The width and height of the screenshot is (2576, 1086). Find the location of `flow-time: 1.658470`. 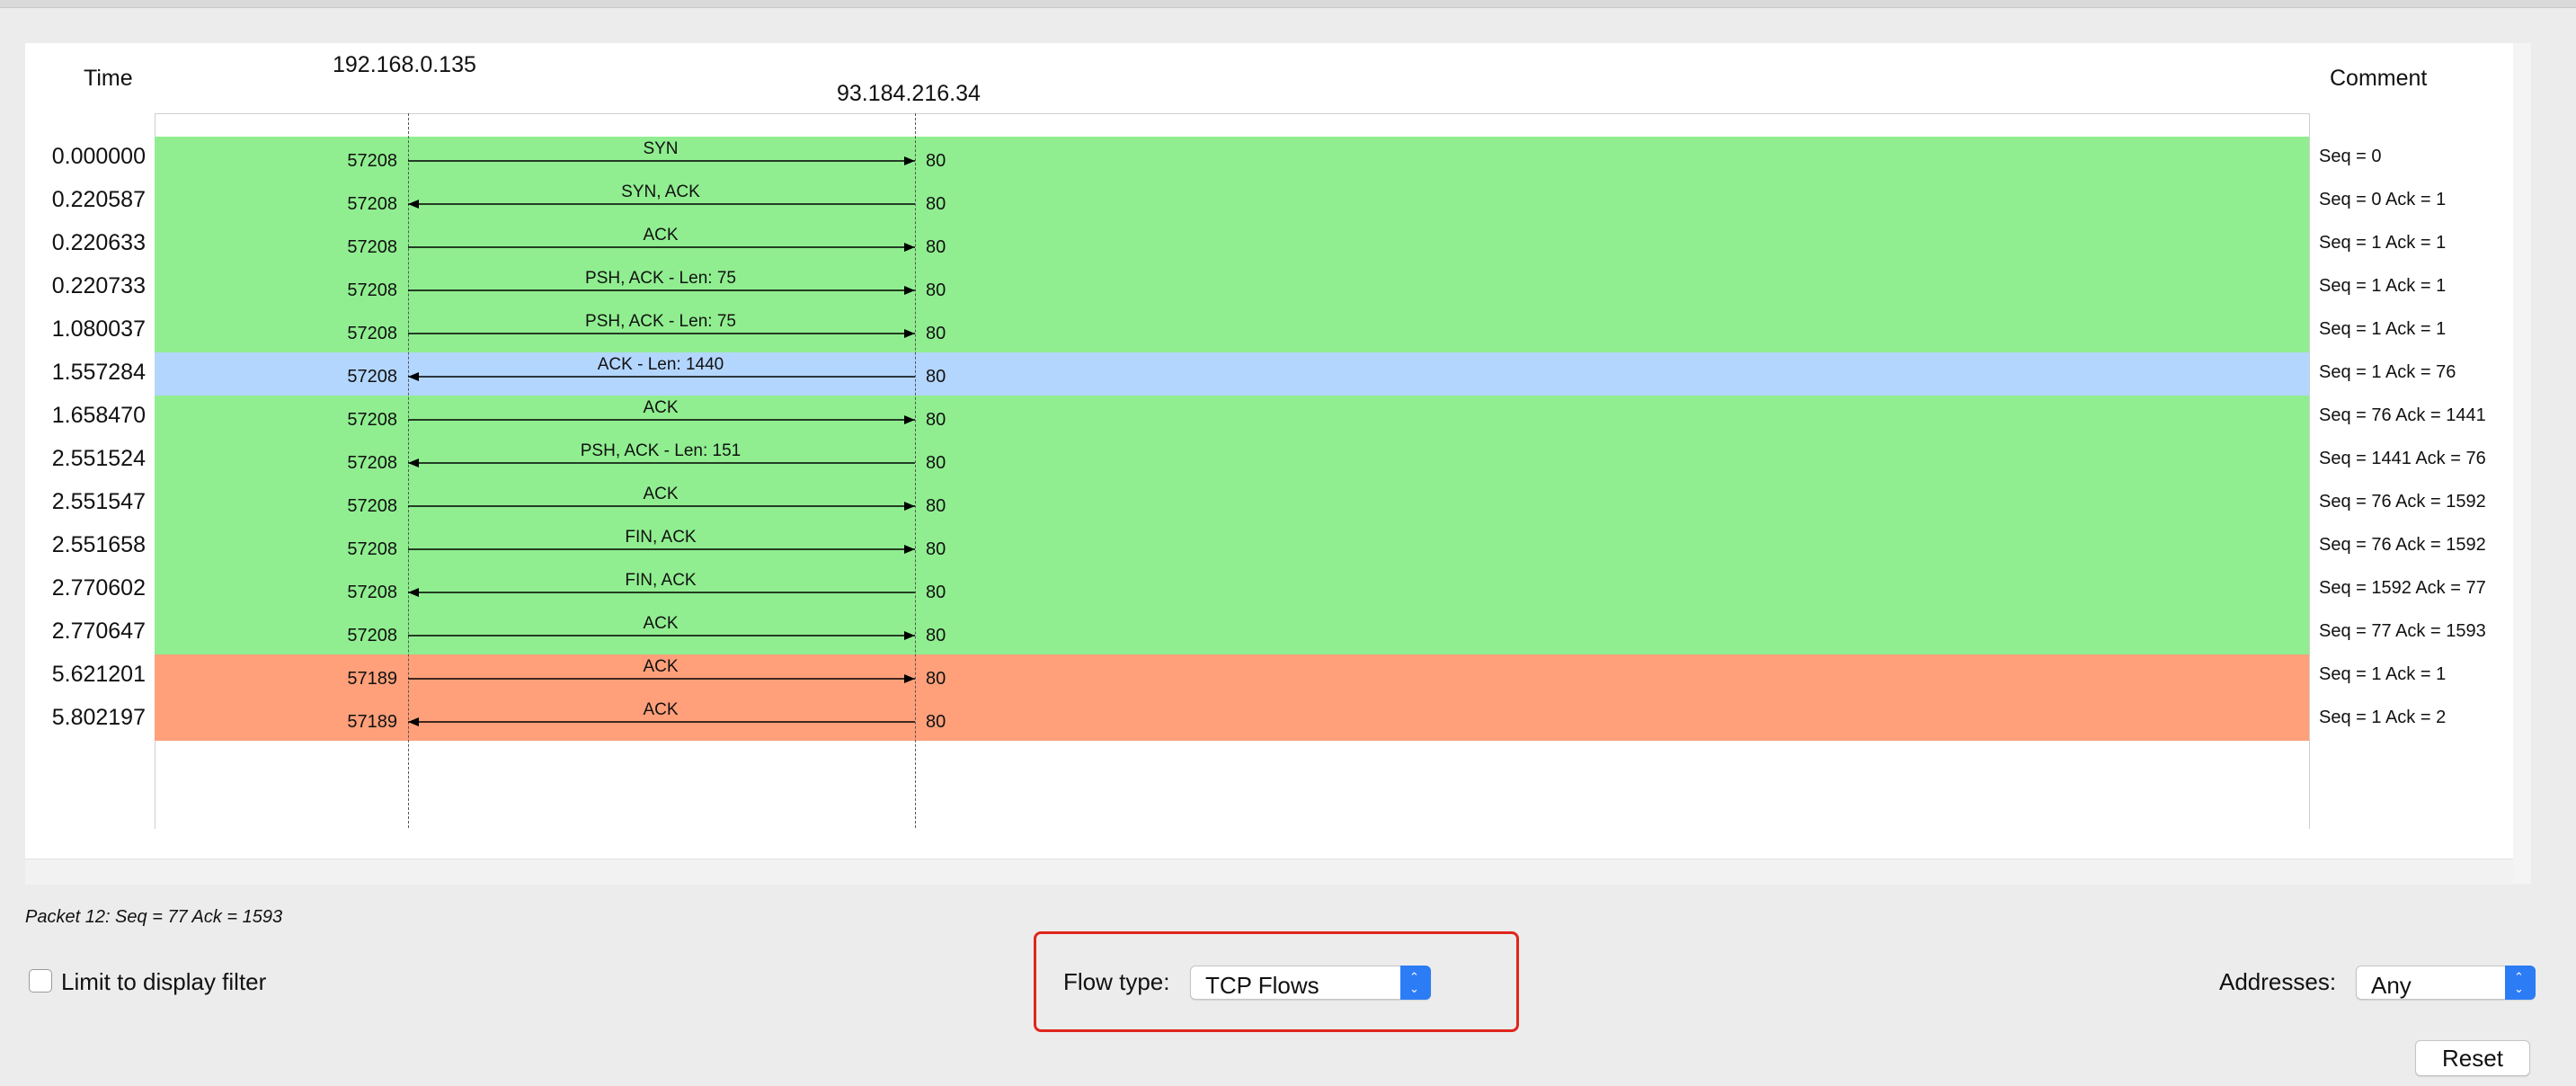

flow-time: 1.658470 is located at coordinates (98, 415).